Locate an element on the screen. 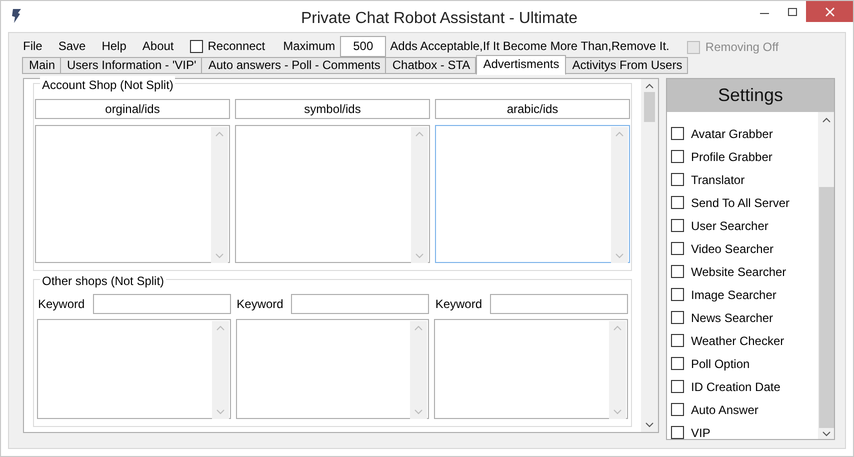 The height and width of the screenshot is (457, 854). maximum-label: Maximum is located at coordinates (309, 46).